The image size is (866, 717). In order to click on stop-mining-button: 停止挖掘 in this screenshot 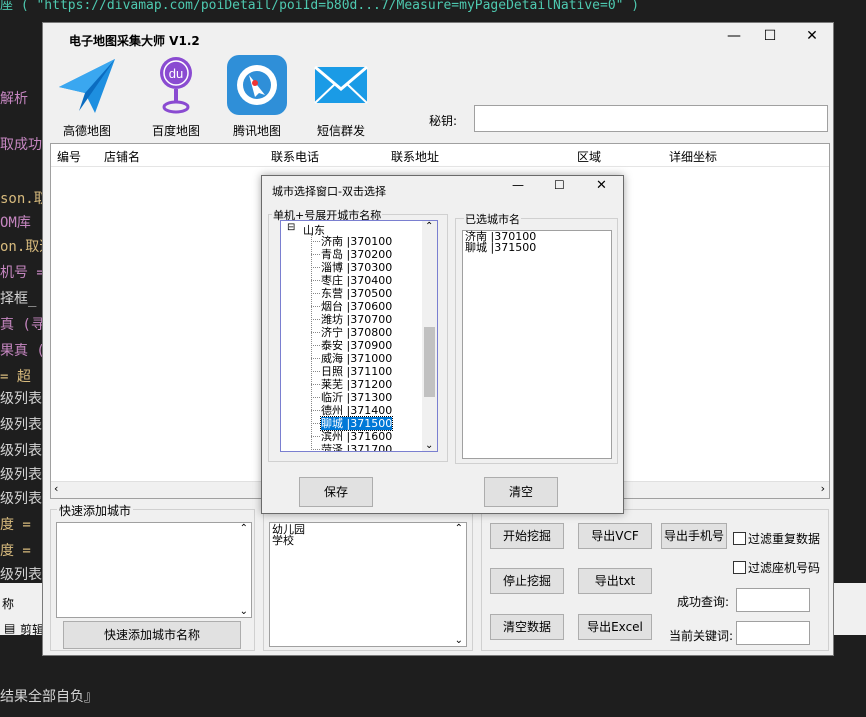, I will do `click(527, 581)`.